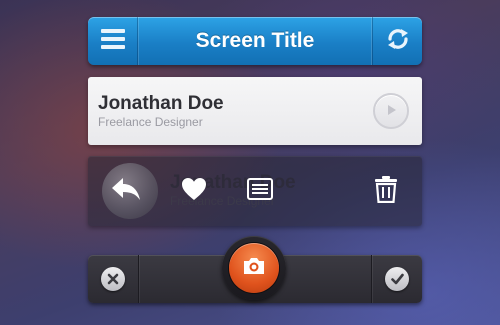  I want to click on heart-icon, so click(194, 191).